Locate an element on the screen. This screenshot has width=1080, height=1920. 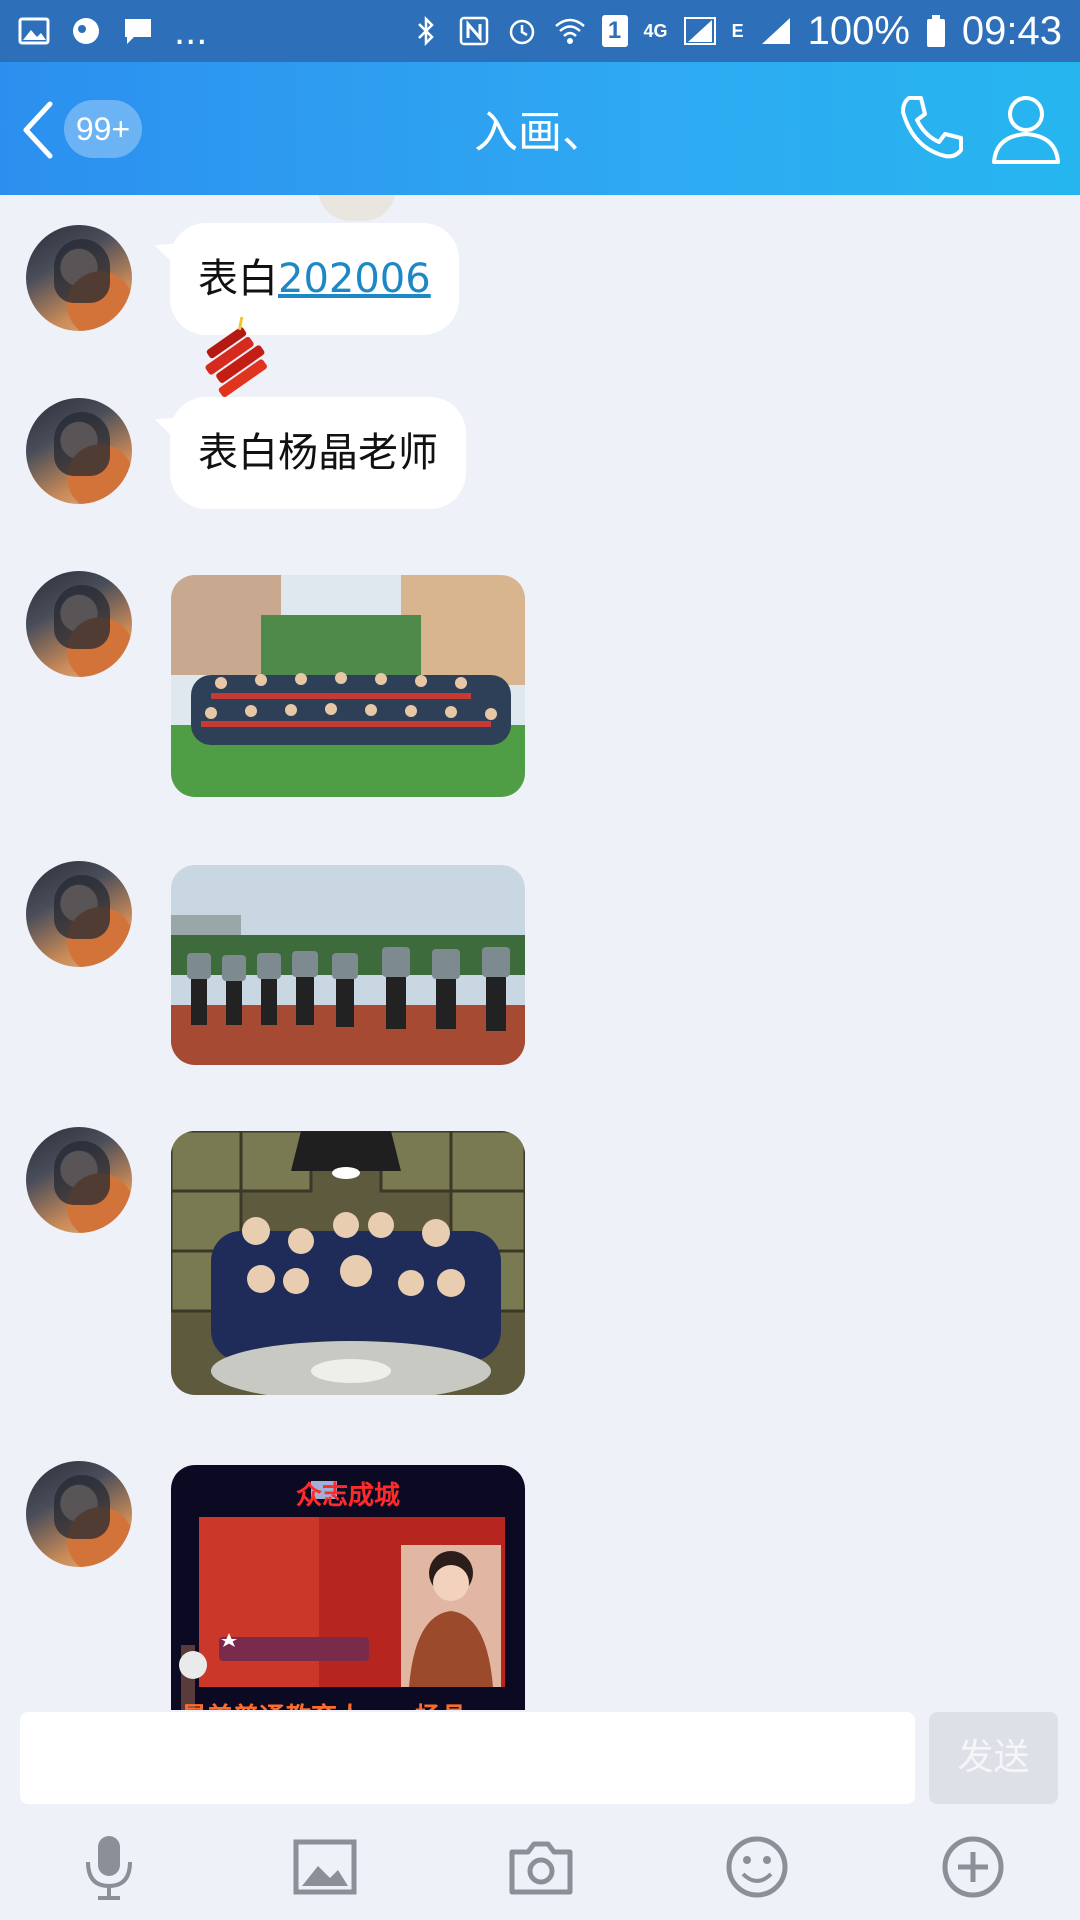
dinner-photo is located at coordinates (348, 1263).